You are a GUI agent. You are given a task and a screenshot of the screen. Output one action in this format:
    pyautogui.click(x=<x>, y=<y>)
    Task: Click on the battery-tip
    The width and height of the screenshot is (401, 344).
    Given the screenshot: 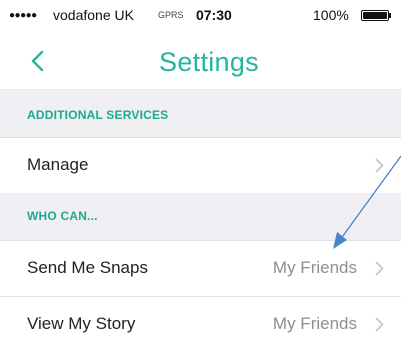 What is the action you would take?
    pyautogui.click(x=390, y=15)
    